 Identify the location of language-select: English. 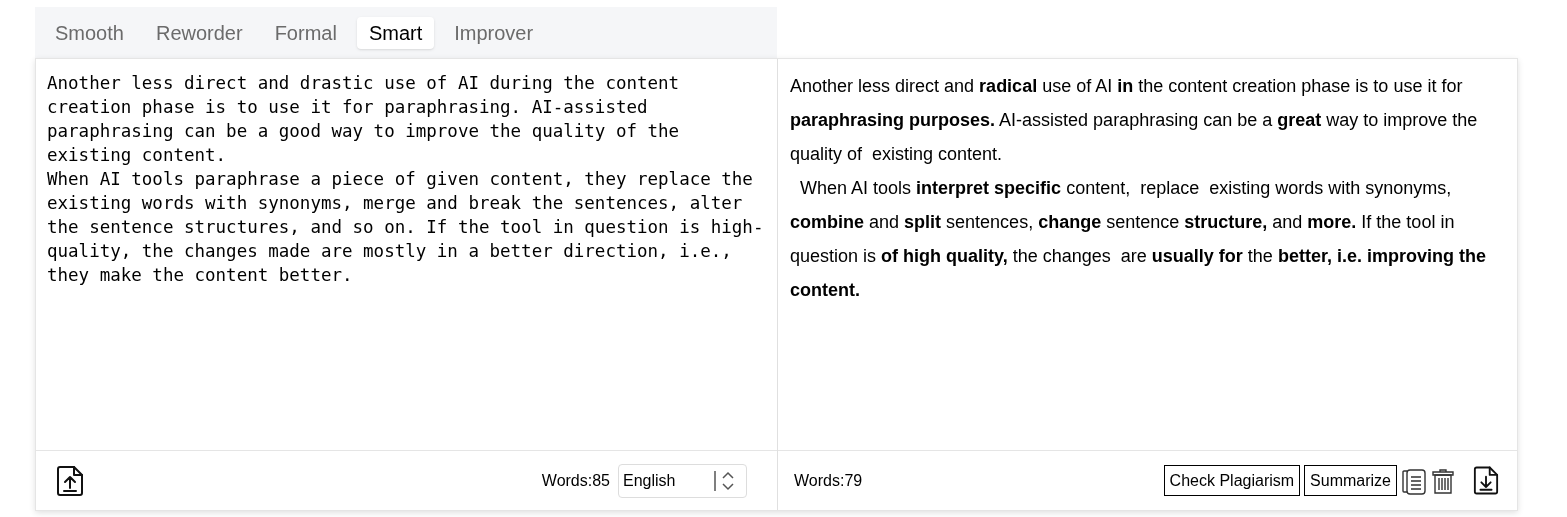
(682, 480).